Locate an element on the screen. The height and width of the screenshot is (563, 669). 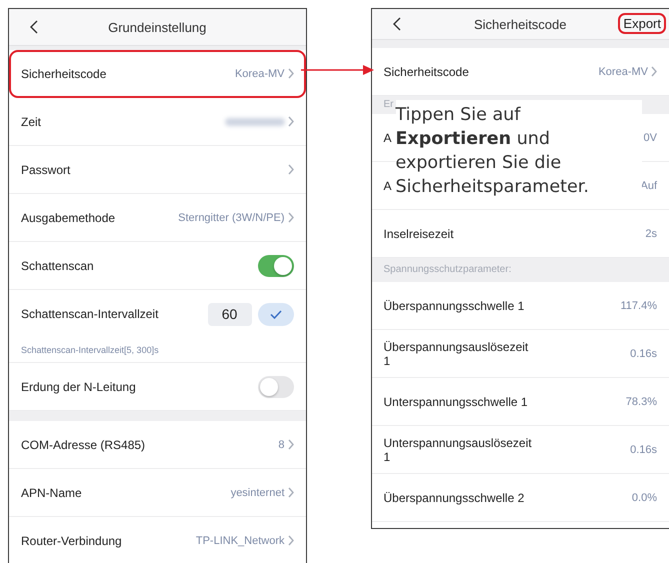
setting-value: 0.0% is located at coordinates (644, 498).